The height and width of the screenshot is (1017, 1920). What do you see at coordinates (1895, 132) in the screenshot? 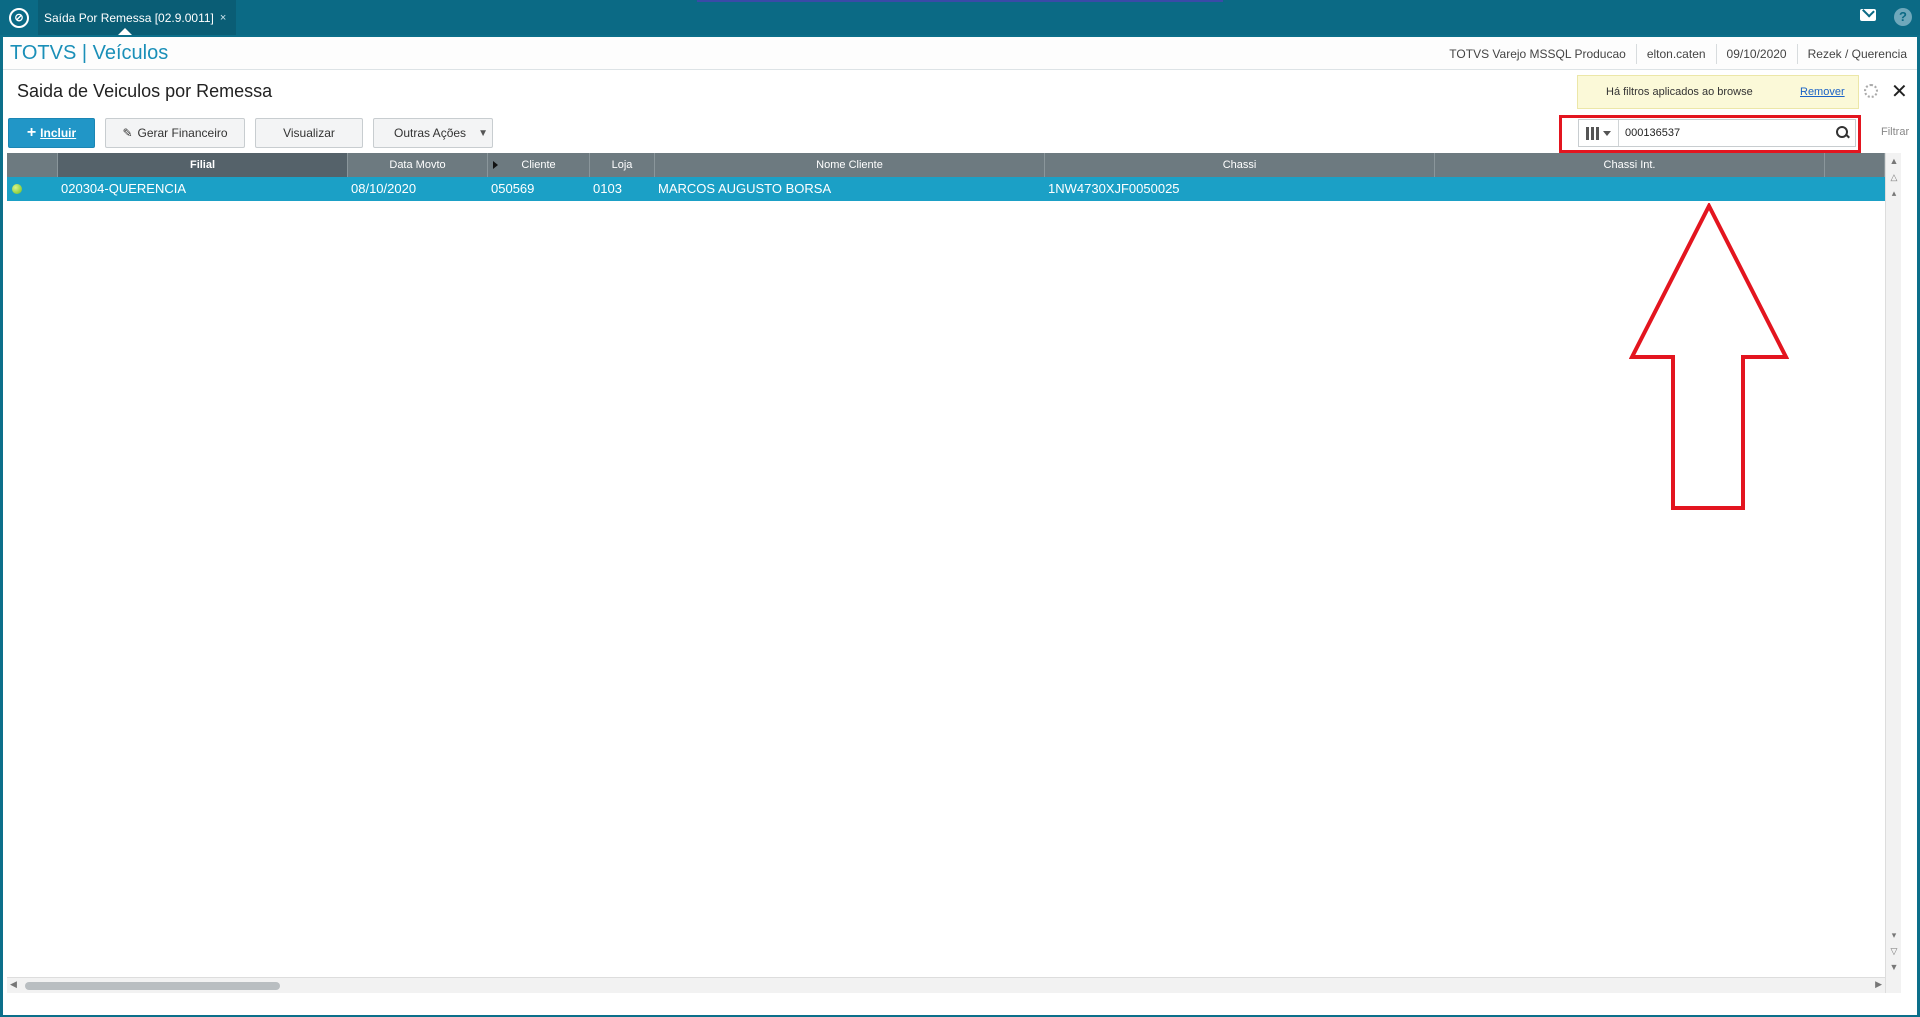
I see `filtrar-link: Filtrar` at bounding box center [1895, 132].